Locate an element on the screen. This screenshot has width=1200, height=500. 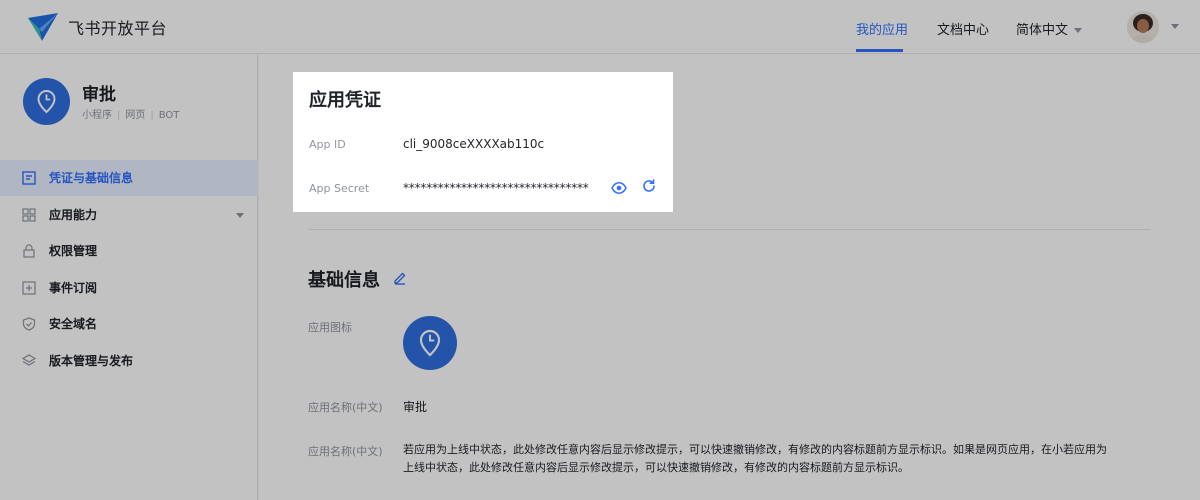
app-secret-value: ******************************** is located at coordinates (496, 188).